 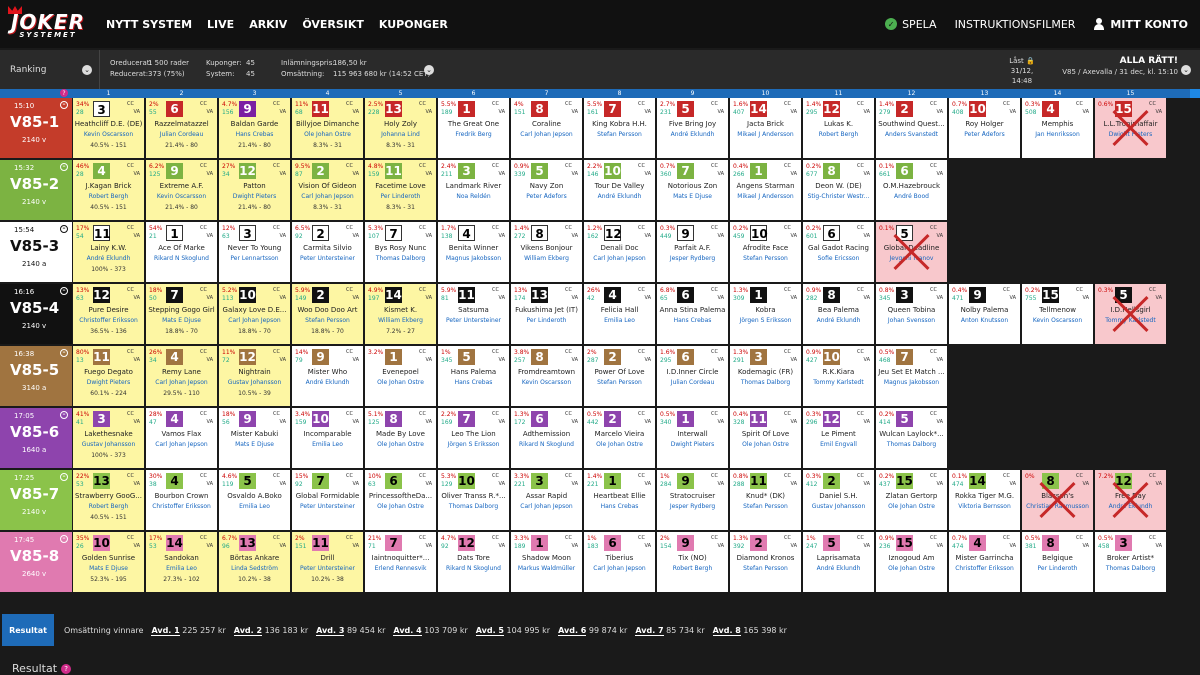 What do you see at coordinates (765, 134) in the screenshot?
I see `driver-name: Mikael J Andersson` at bounding box center [765, 134].